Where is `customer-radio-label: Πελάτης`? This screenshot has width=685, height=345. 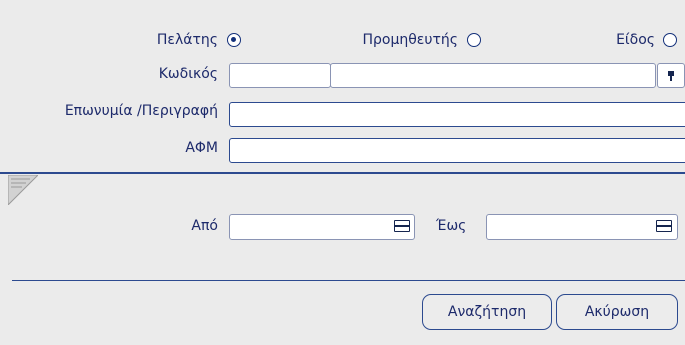
customer-radio-label: Πελάτης is located at coordinates (187, 40).